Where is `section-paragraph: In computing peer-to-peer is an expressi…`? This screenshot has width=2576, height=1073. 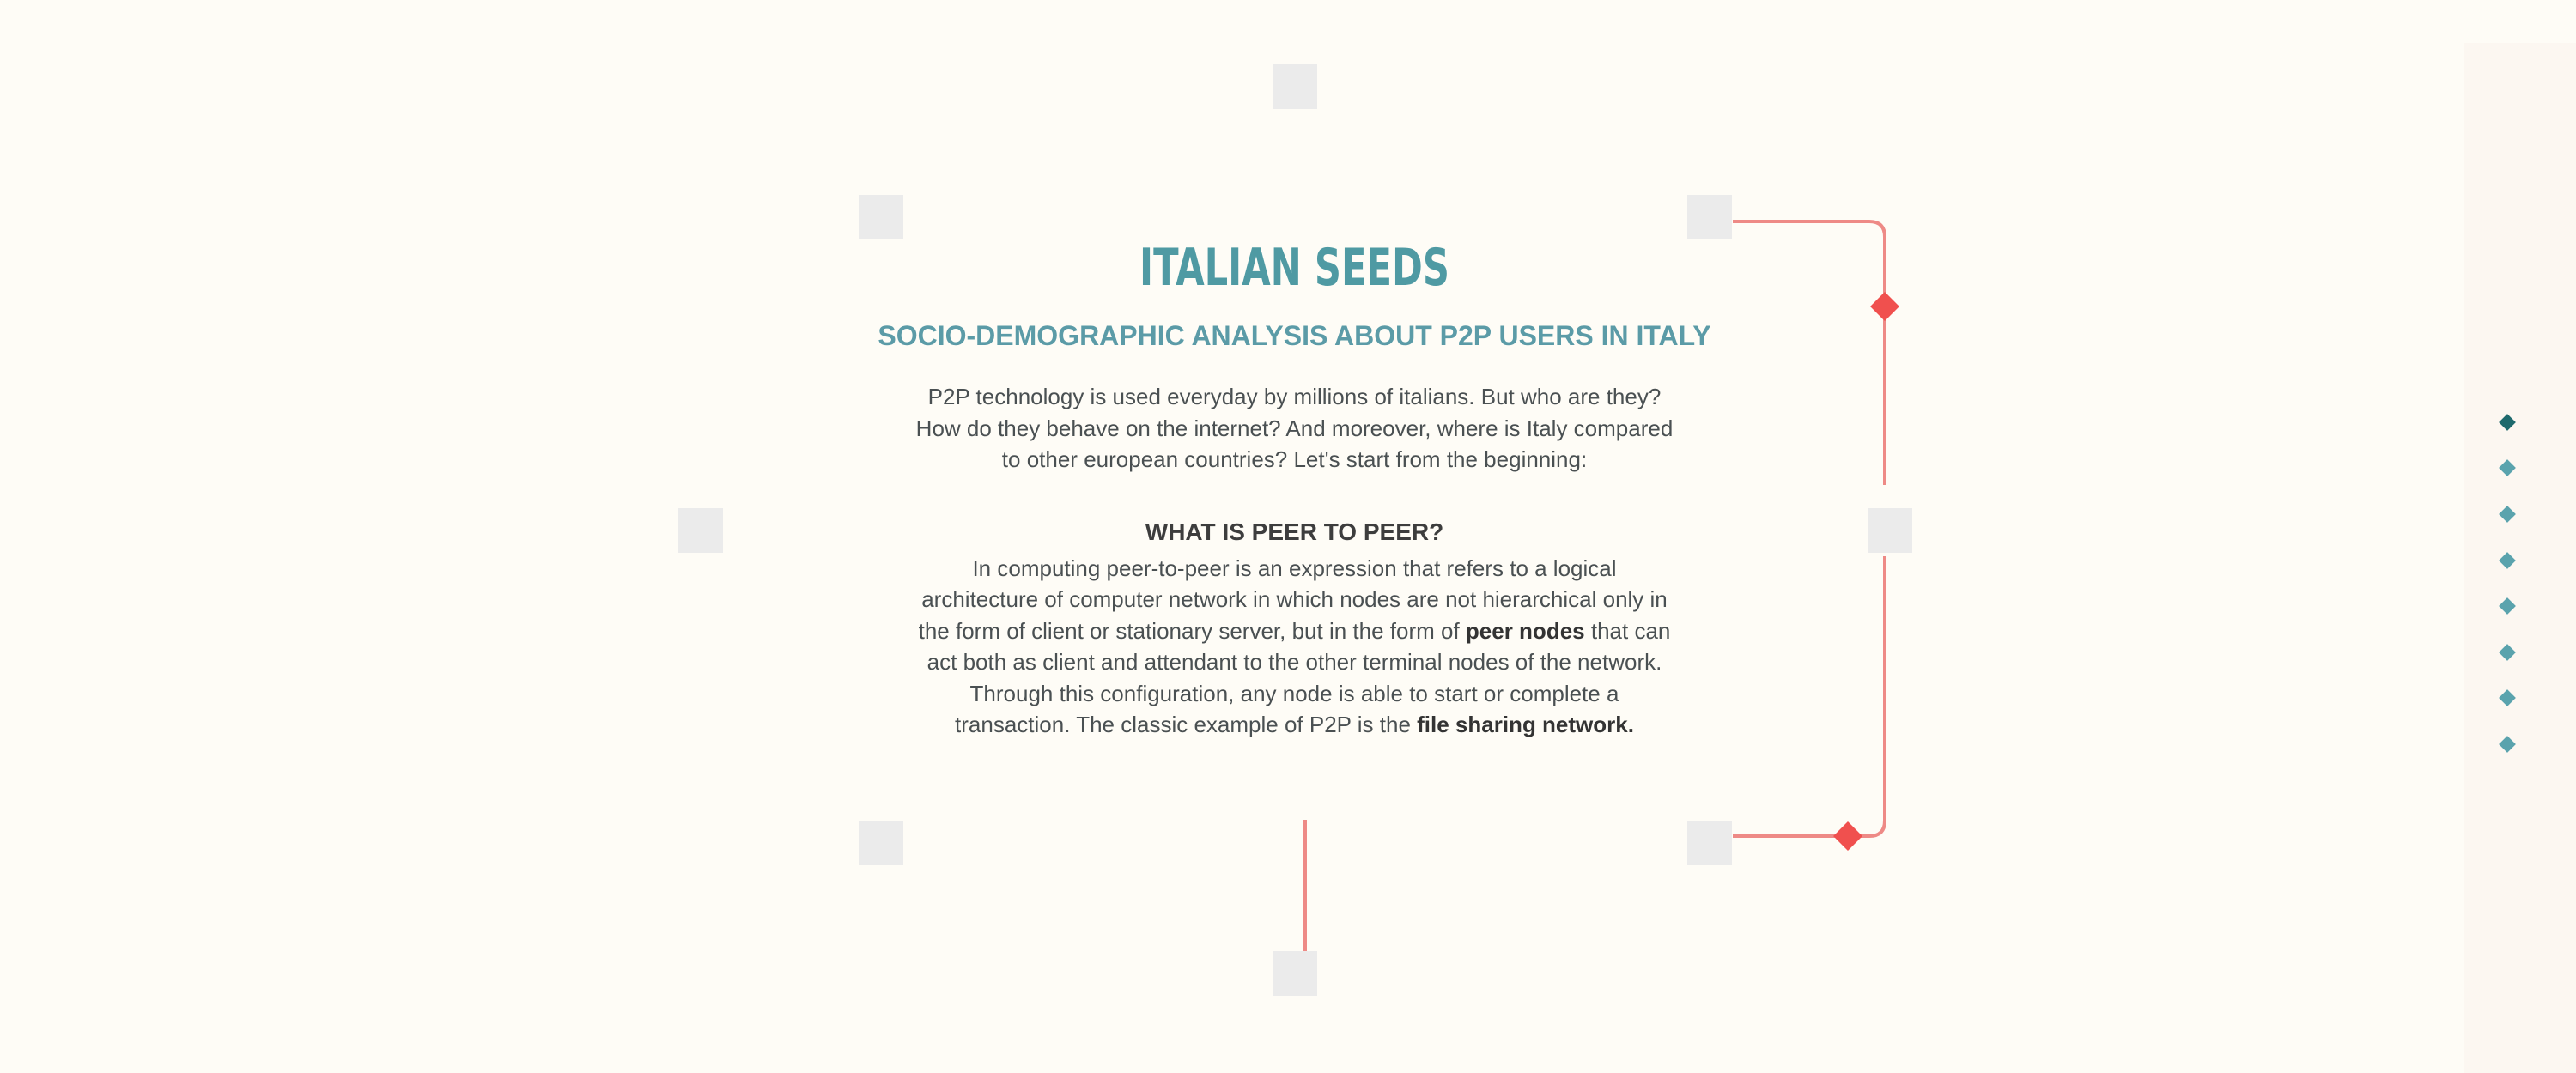
section-paragraph: In computing peer-to-peer is an expressi… is located at coordinates (1295, 647).